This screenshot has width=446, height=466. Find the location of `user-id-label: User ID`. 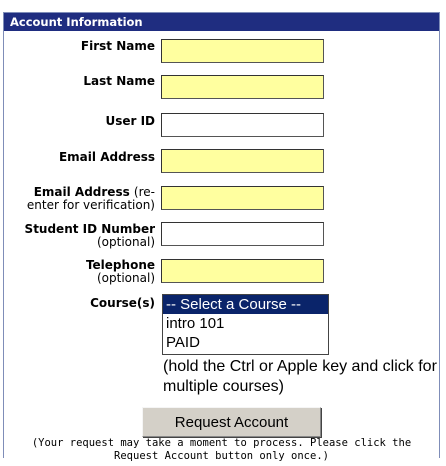

user-id-label: User ID is located at coordinates (130, 121).